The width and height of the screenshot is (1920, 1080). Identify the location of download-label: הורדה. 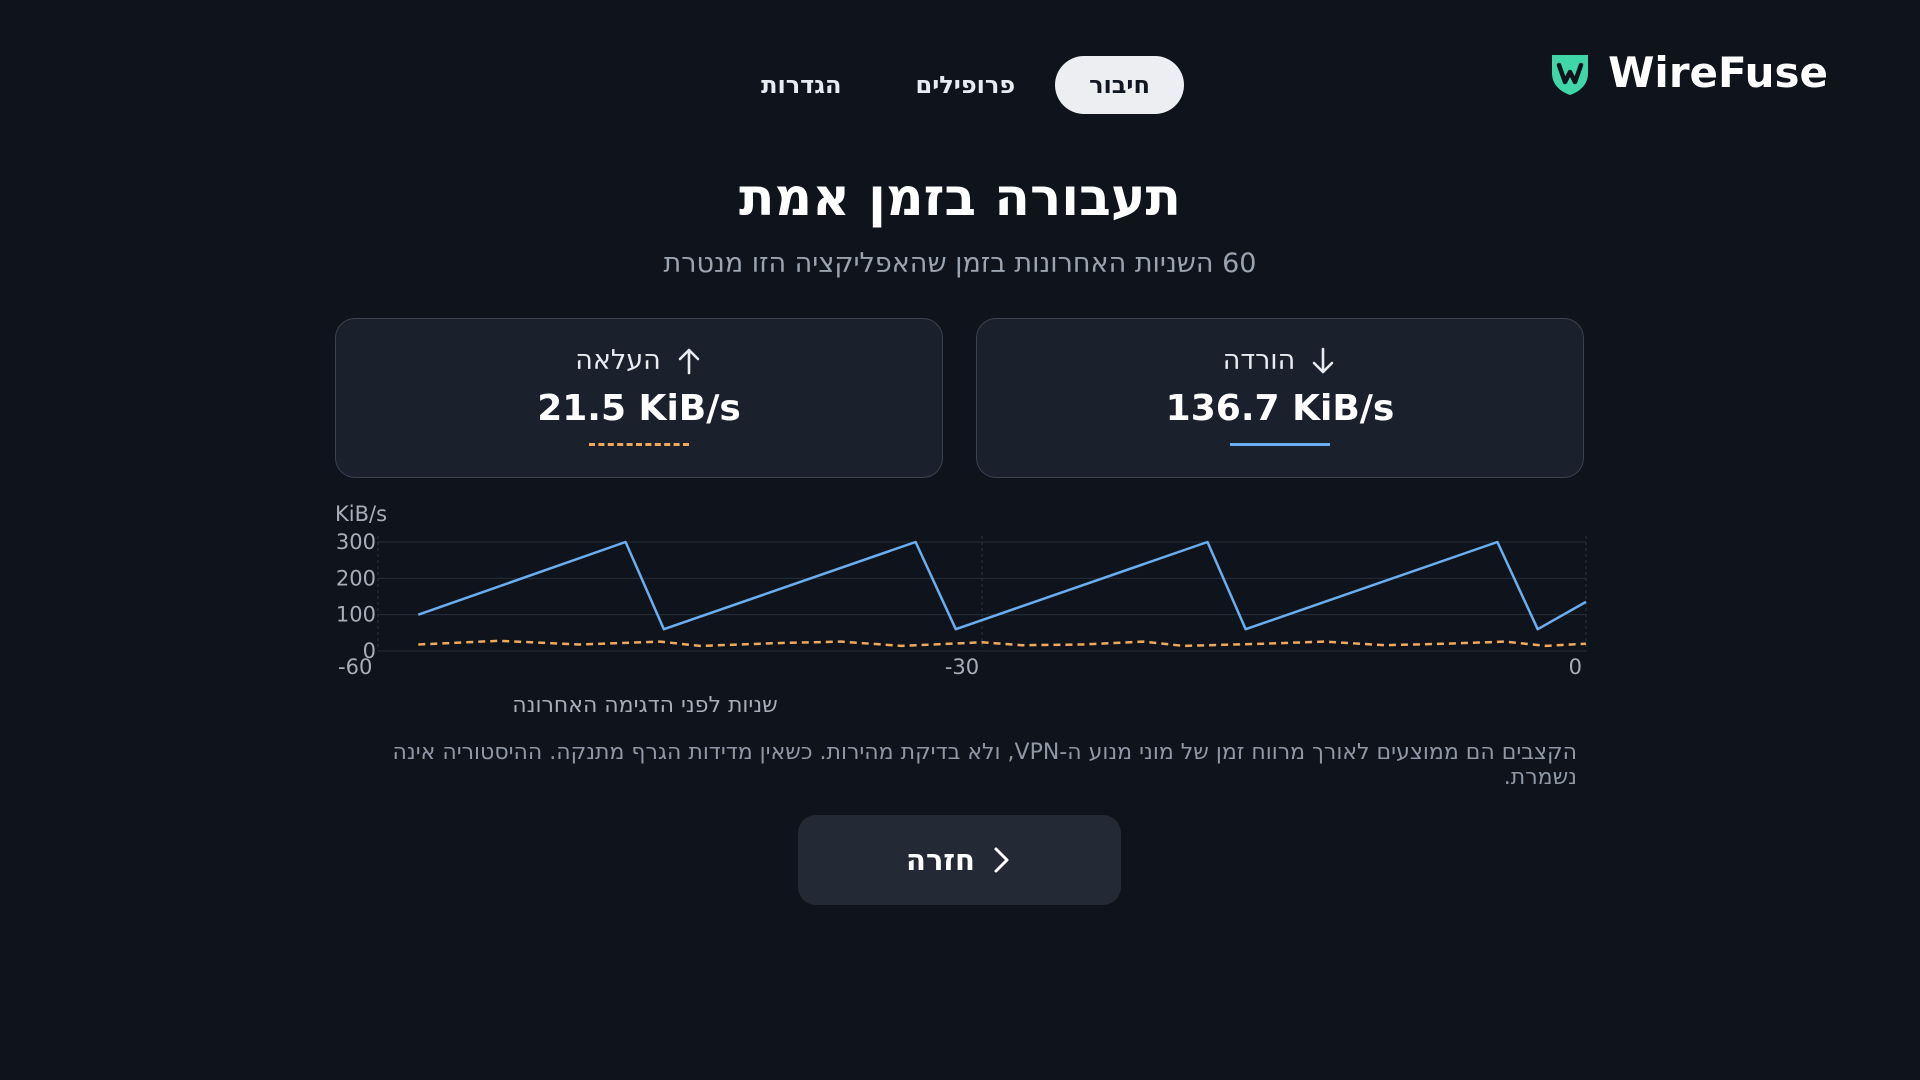
(1259, 360).